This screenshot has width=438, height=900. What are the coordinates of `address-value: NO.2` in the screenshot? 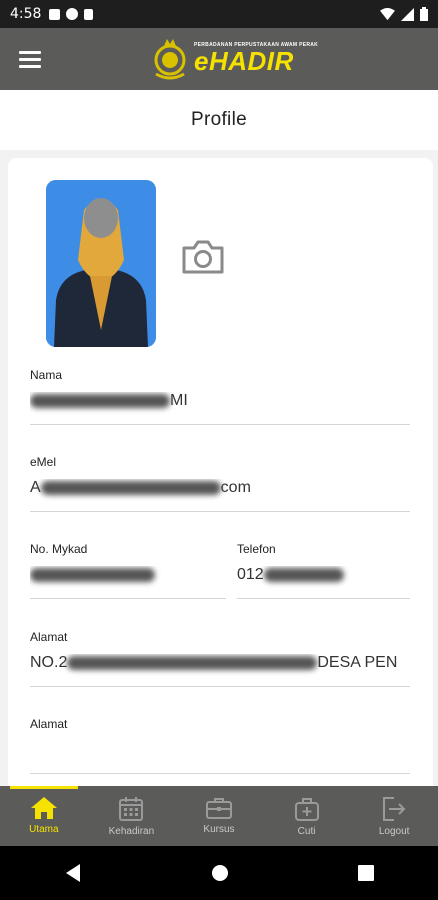 It's located at (49, 662).